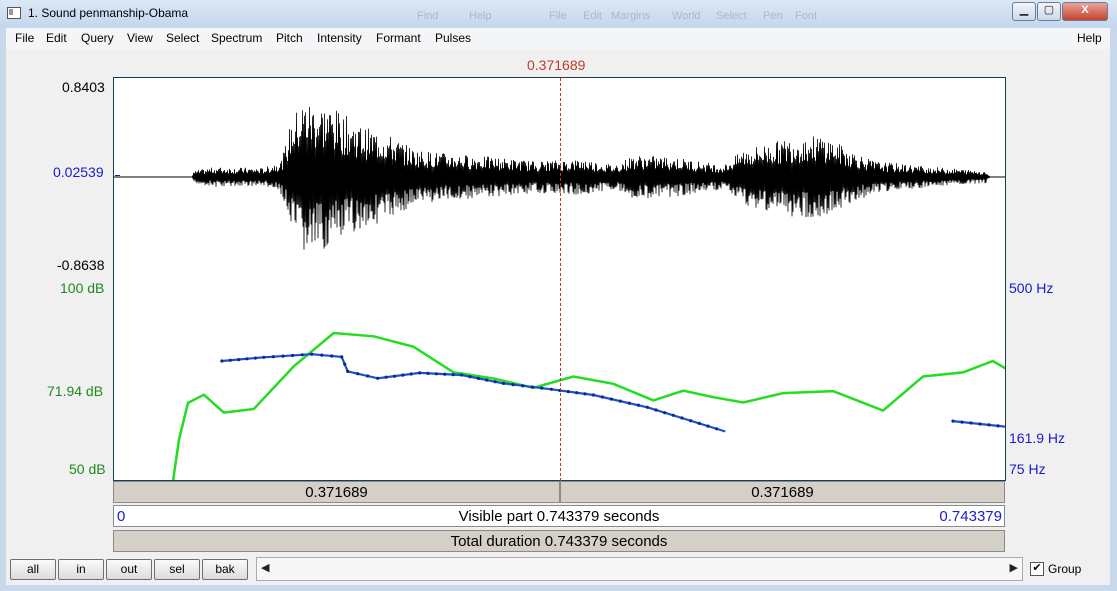 The width and height of the screenshot is (1117, 591). I want to click on background-menu-file: File, so click(558, 16).